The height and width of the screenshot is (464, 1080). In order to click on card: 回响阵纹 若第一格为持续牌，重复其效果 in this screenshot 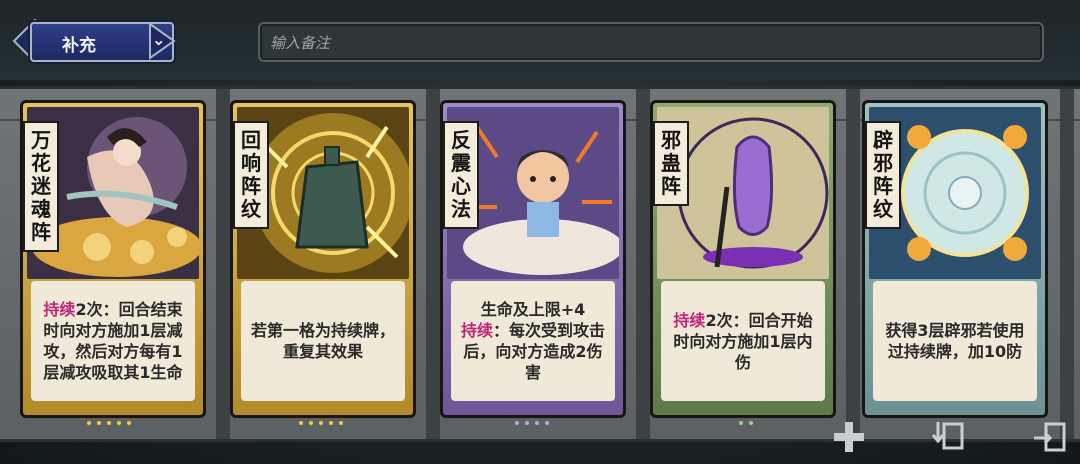, I will do `click(323, 259)`.